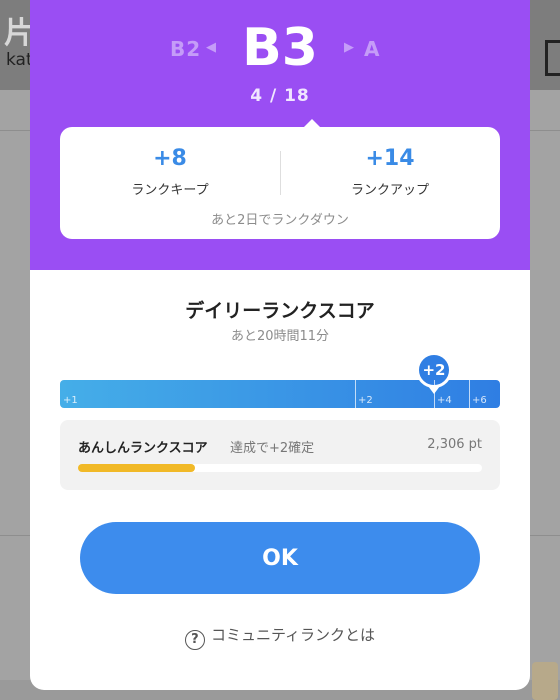 Image resolution: width=560 pixels, height=700 pixels. I want to click on score-tick-label: +1, so click(70, 400).